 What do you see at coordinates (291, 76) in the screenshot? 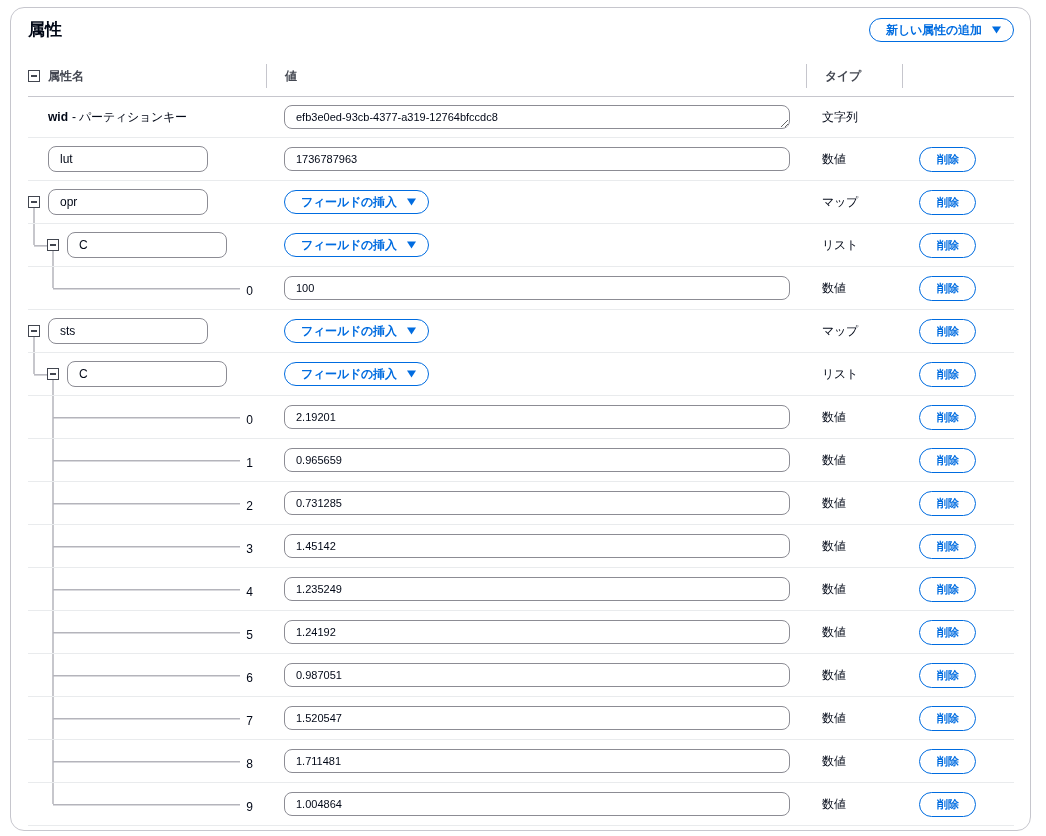
I see `column-header: 値` at bounding box center [291, 76].